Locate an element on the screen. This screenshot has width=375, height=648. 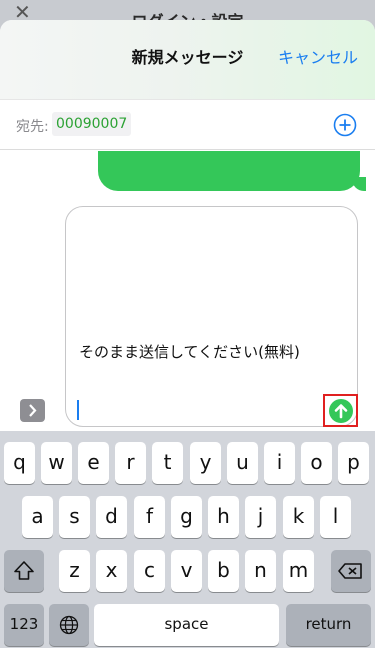
chevron-right-icon is located at coordinates (33, 410).